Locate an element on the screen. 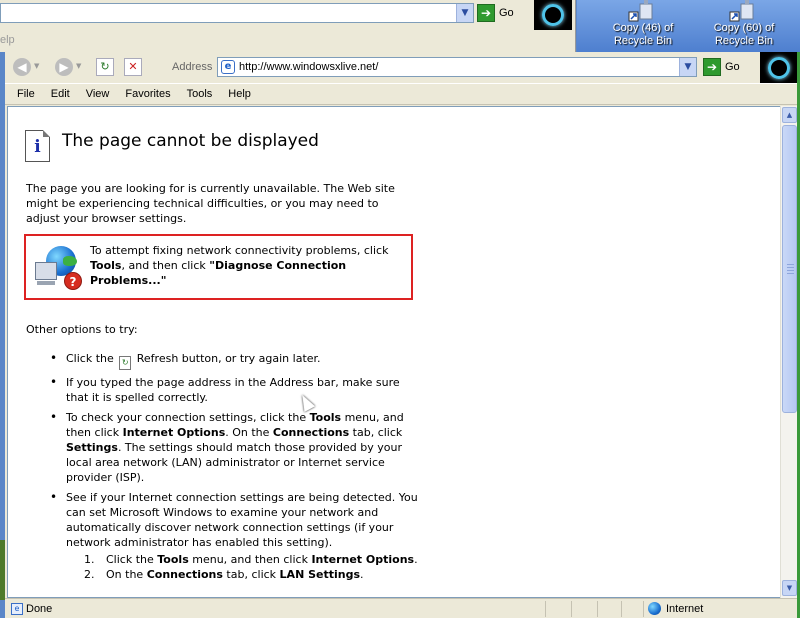 The width and height of the screenshot is (800, 618). forward-dropdown-icon: ▼ is located at coordinates (78, 66).